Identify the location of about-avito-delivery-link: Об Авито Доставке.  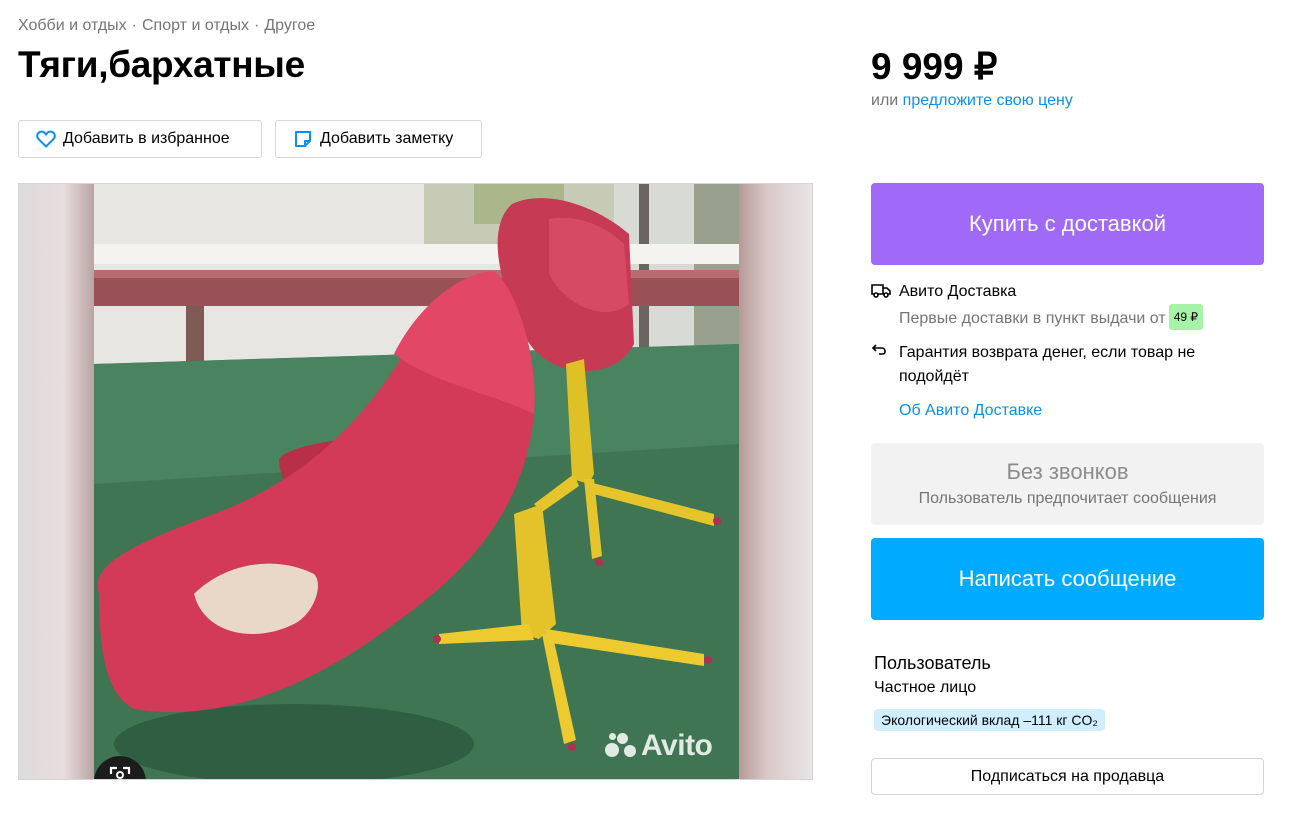
(970, 411).